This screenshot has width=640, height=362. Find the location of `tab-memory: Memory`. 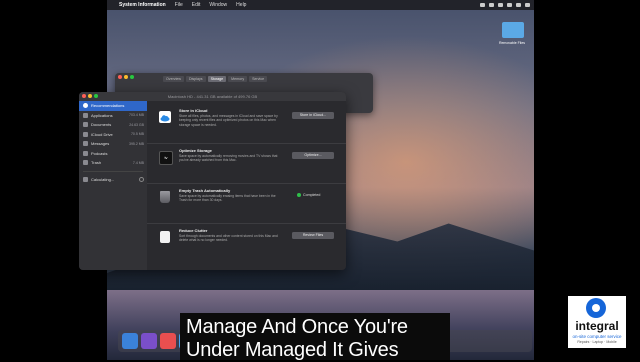

tab-memory: Memory is located at coordinates (238, 79).